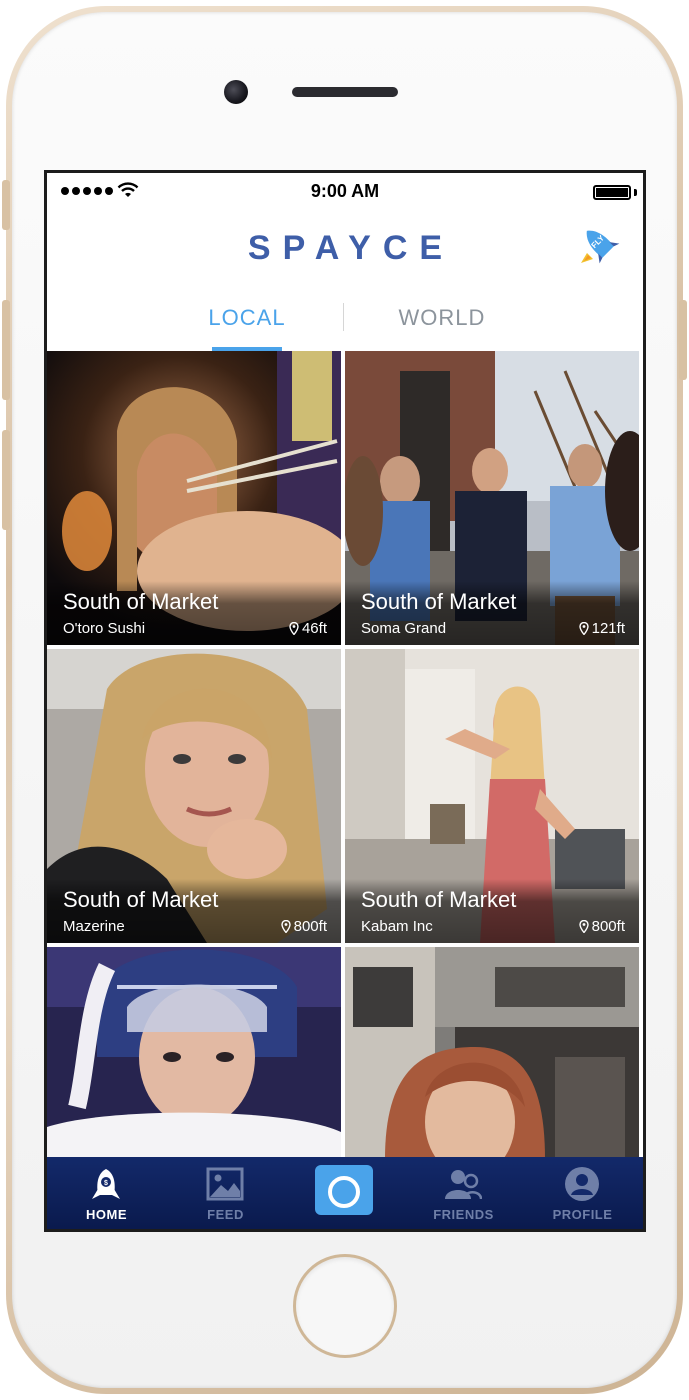 Image resolution: width=689 pixels, height=1400 pixels. What do you see at coordinates (6, 350) in the screenshot?
I see `volume-up-button` at bounding box center [6, 350].